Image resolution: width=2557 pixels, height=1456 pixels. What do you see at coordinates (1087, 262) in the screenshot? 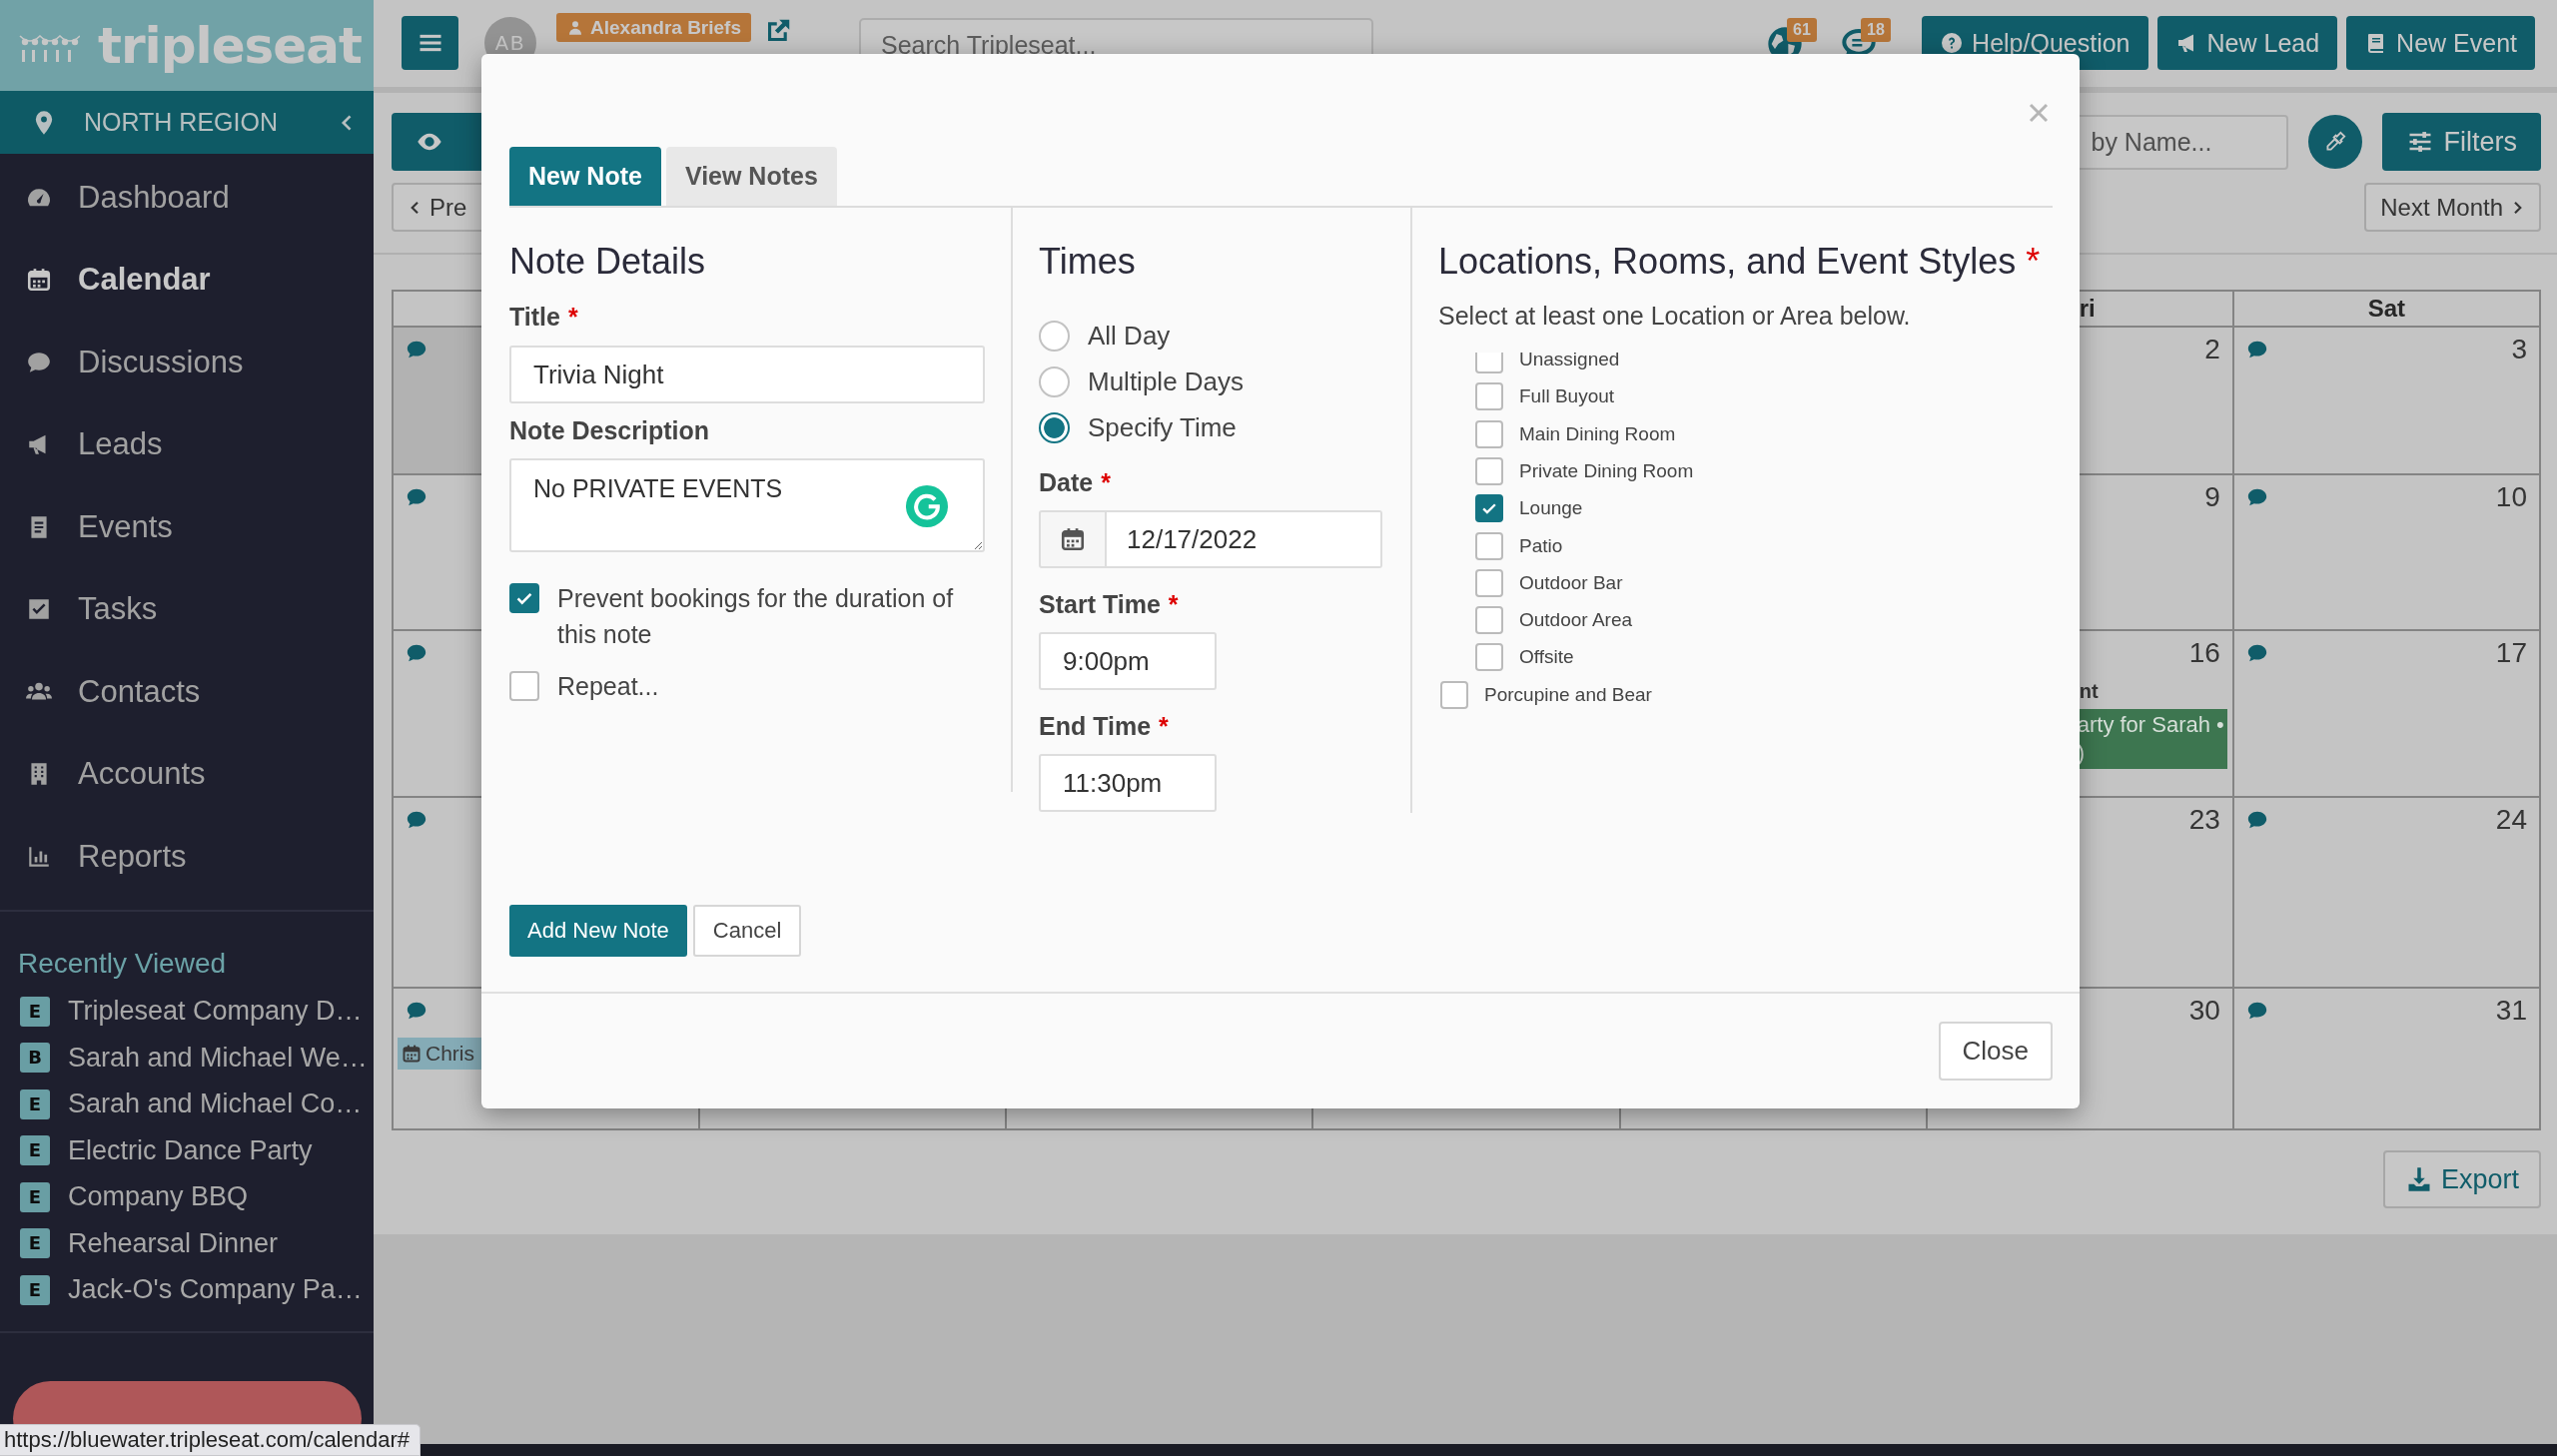
I see `section-heading: Times` at bounding box center [1087, 262].